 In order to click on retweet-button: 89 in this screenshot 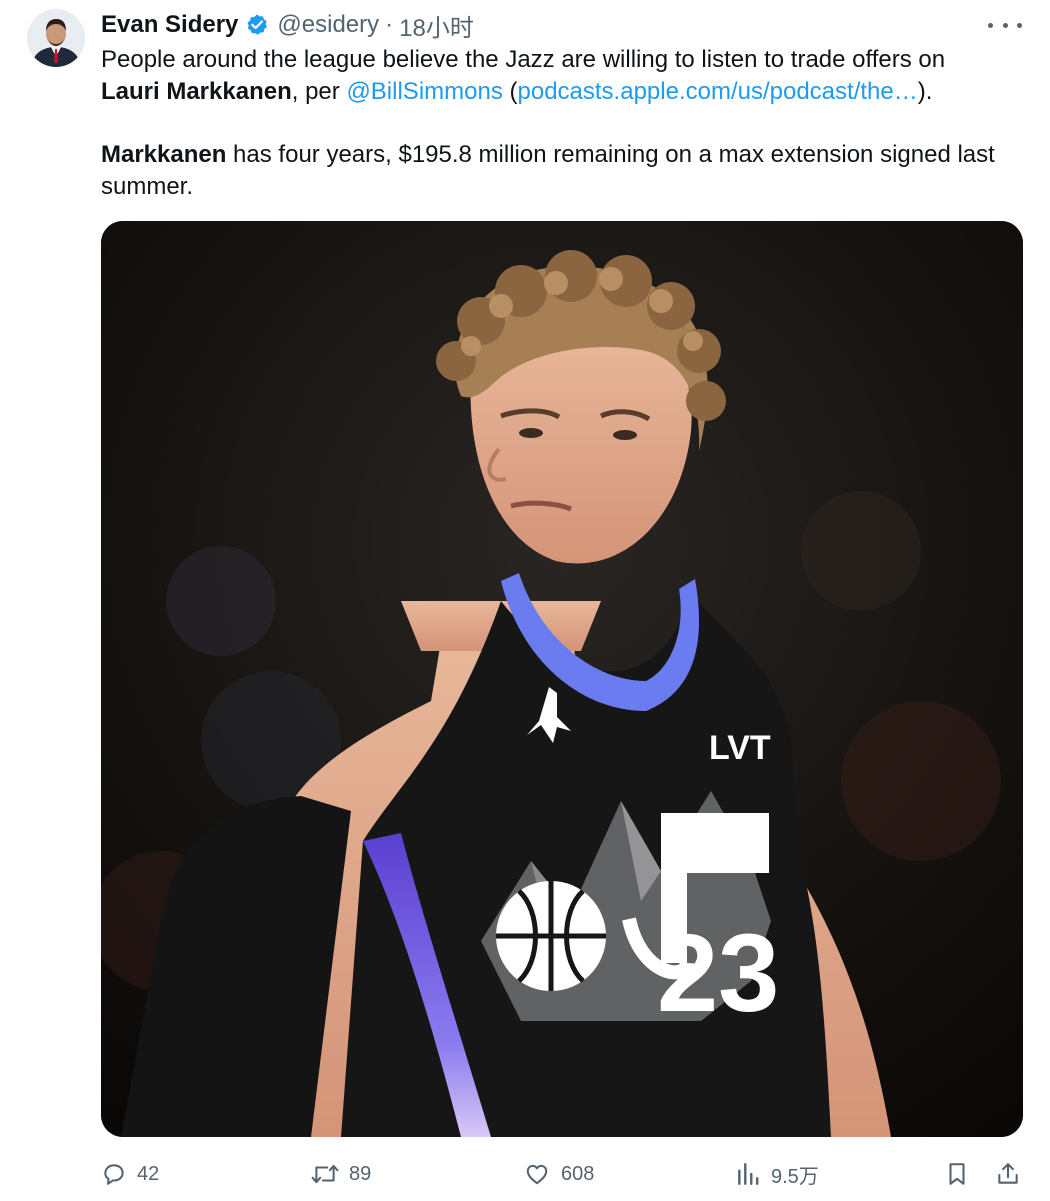, I will do `click(341, 1174)`.